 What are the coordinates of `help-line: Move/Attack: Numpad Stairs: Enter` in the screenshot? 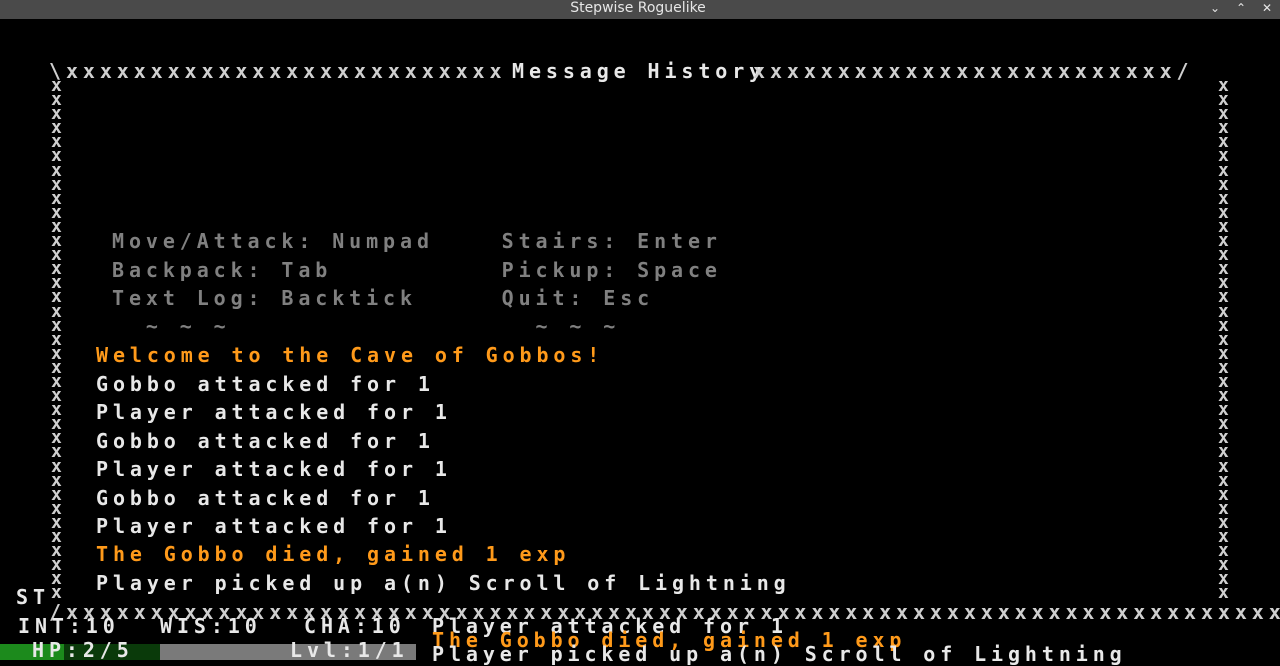 It's located at (417, 241).